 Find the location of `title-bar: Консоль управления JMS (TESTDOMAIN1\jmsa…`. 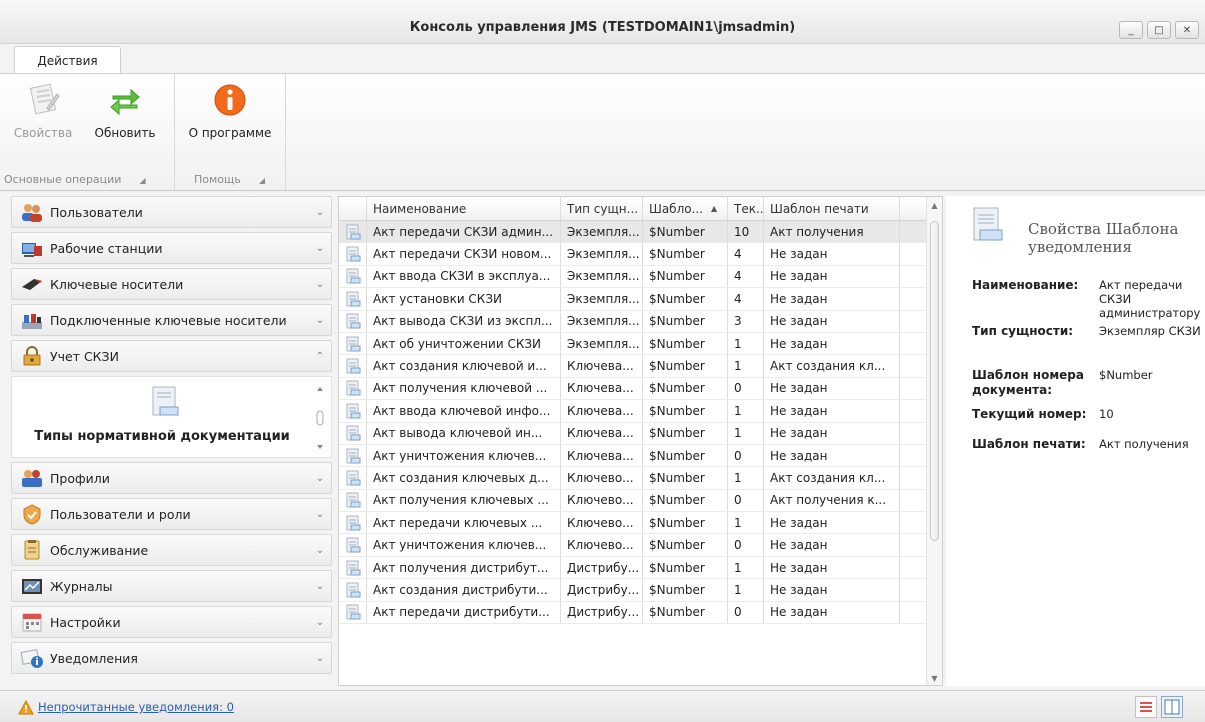

title-bar: Консоль управления JMS (TESTDOMAIN1\jmsa… is located at coordinates (602, 22).